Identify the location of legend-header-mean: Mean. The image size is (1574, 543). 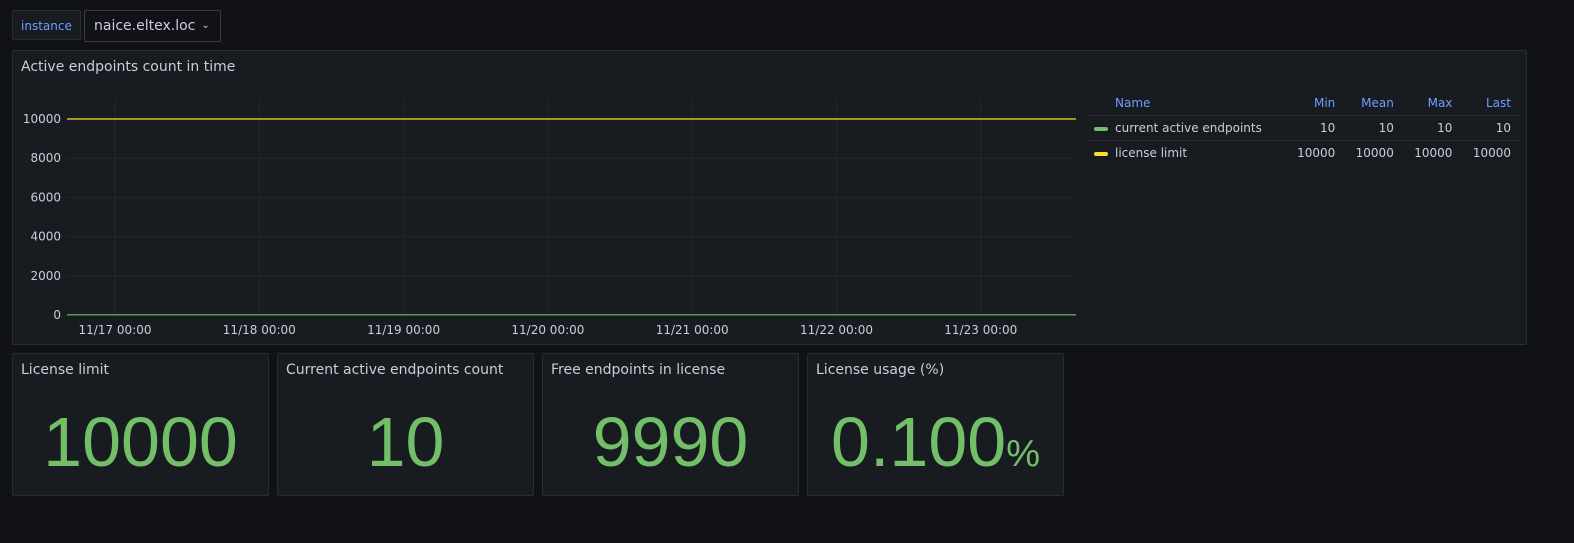
(1372, 103).